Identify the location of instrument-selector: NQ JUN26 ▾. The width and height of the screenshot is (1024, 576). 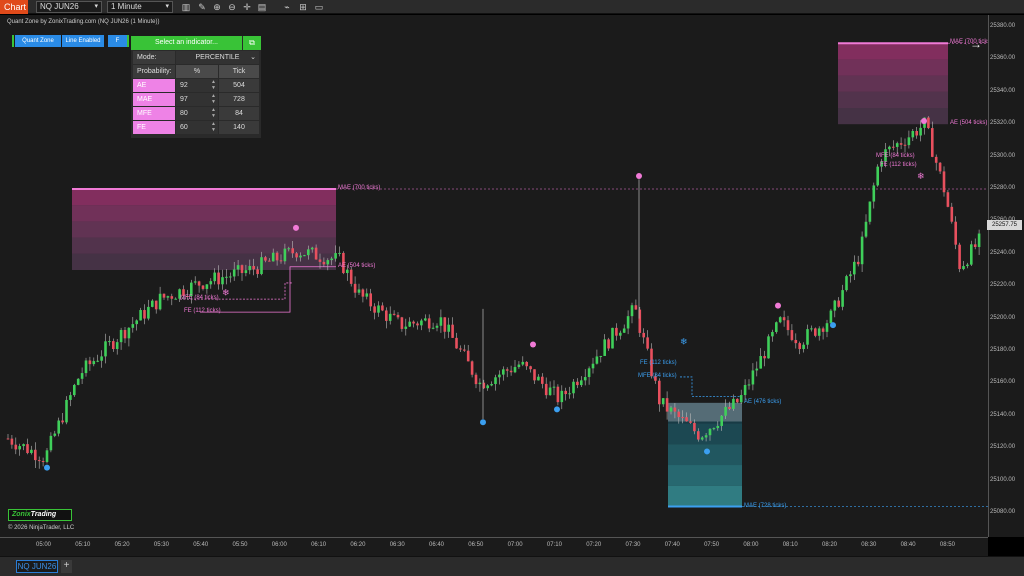
(69, 7).